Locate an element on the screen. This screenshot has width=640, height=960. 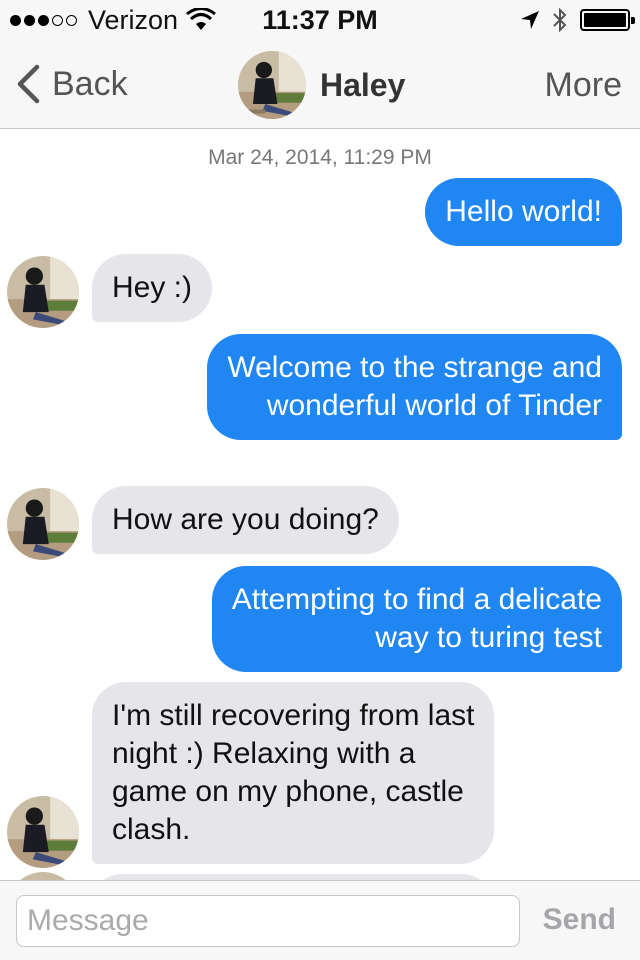
back-button: Back is located at coordinates (72, 84).